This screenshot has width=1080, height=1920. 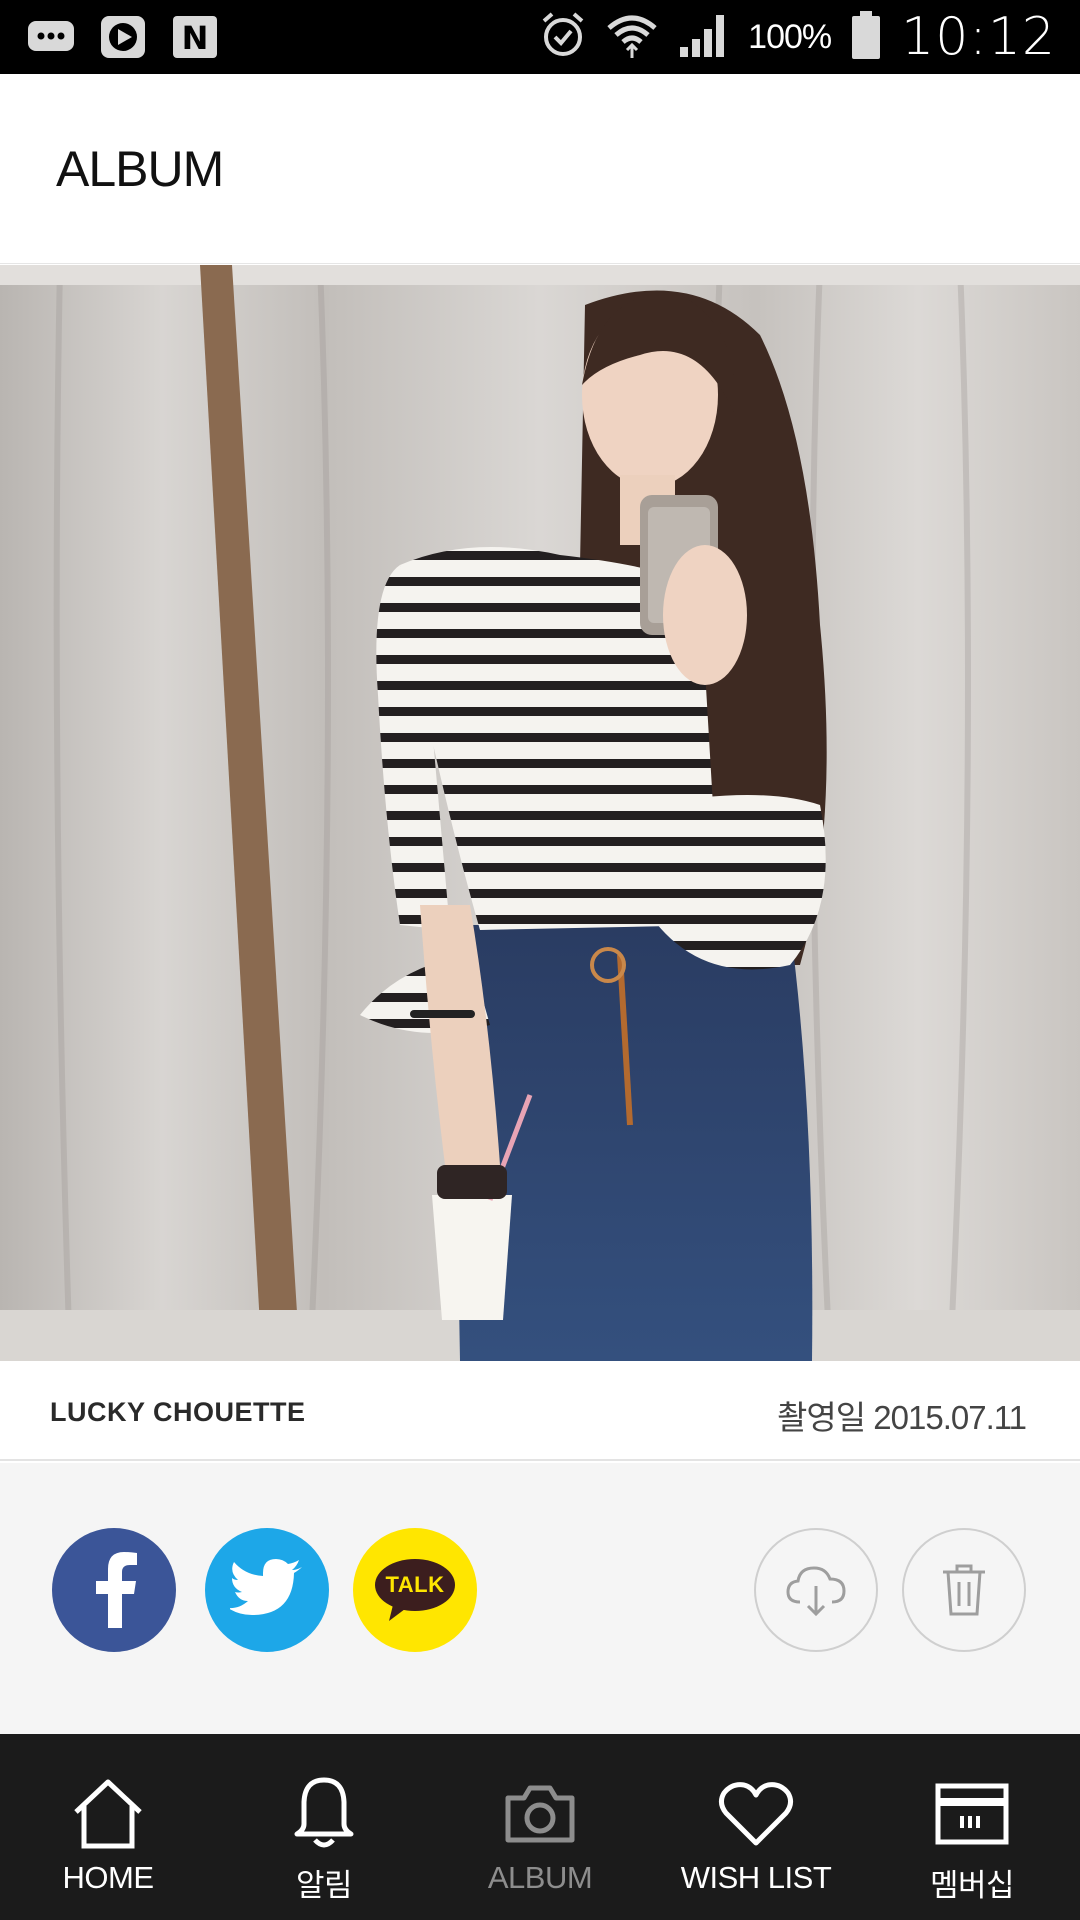 What do you see at coordinates (123, 37) in the screenshot?
I see `play-icon` at bounding box center [123, 37].